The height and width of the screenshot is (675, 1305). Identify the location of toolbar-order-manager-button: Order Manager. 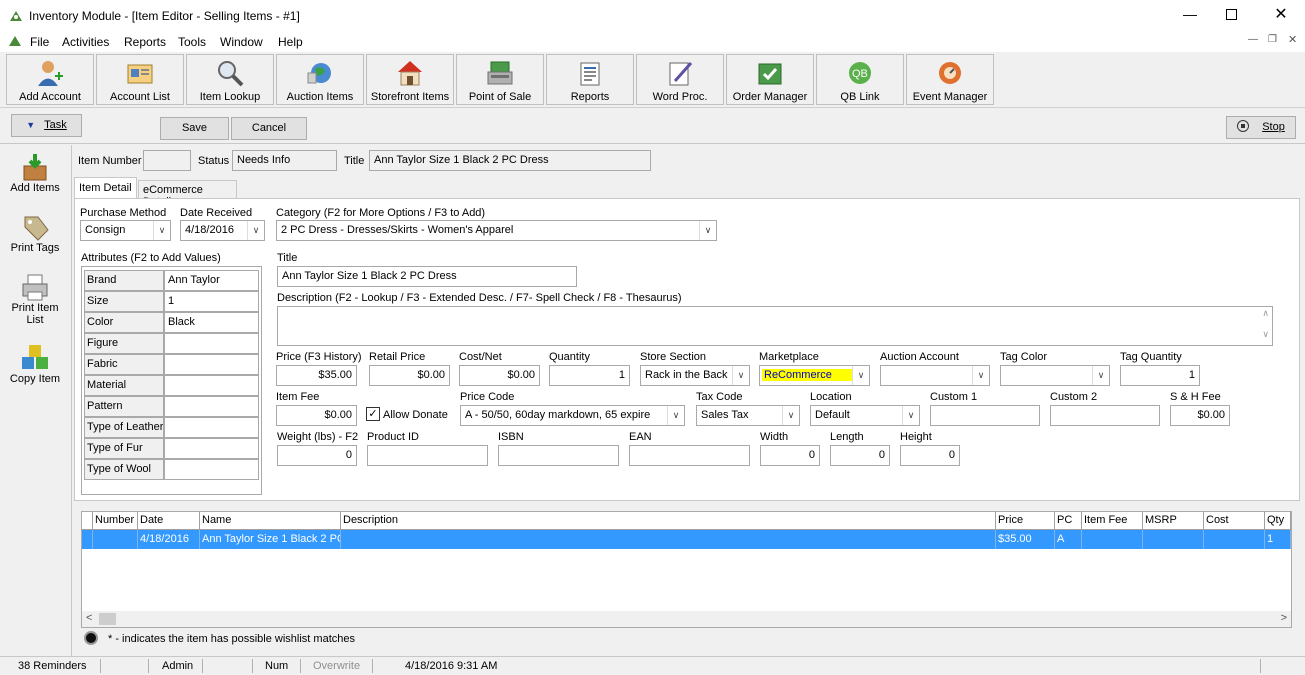
(770, 79).